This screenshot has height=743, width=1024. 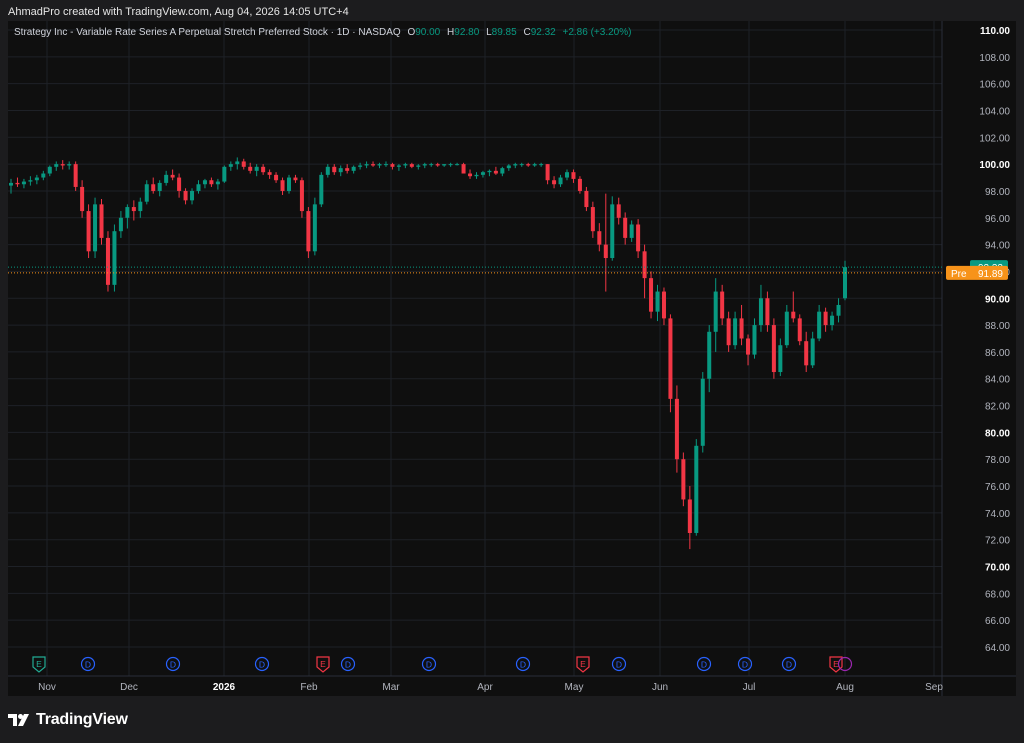 What do you see at coordinates (997, 514) in the screenshot?
I see `y-tick-label: 74.00` at bounding box center [997, 514].